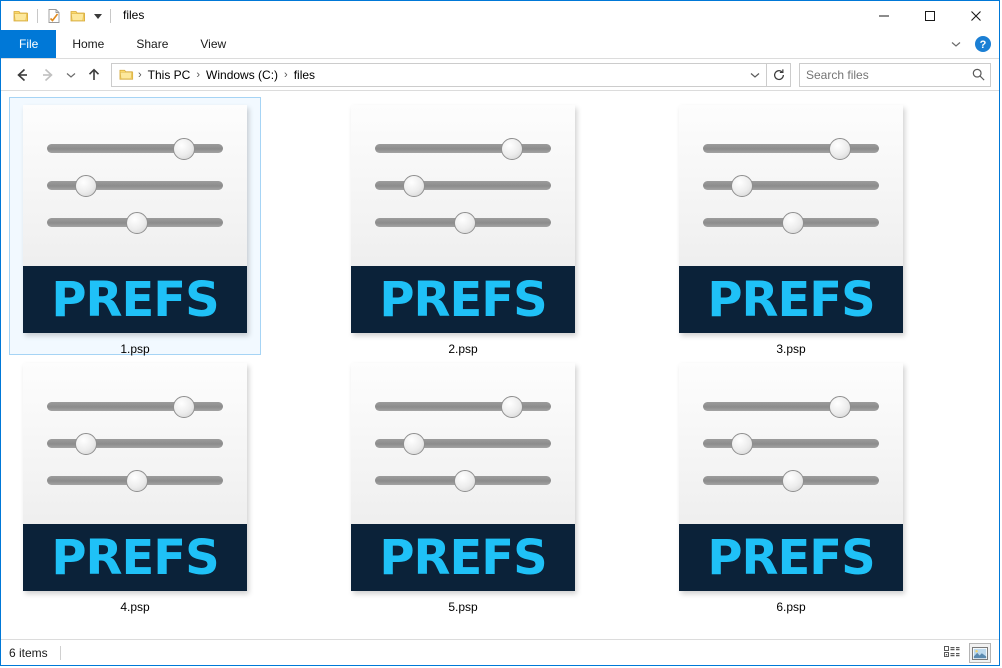  Describe the element at coordinates (755, 75) in the screenshot. I see `address-dropdown-icon` at that location.